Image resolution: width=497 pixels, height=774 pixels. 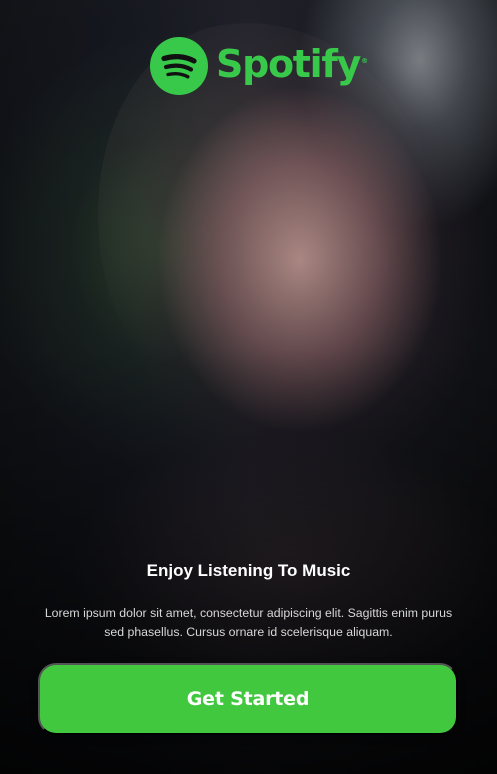 I want to click on onboarding-title: Enjoy Listening To Music, so click(x=248, y=570).